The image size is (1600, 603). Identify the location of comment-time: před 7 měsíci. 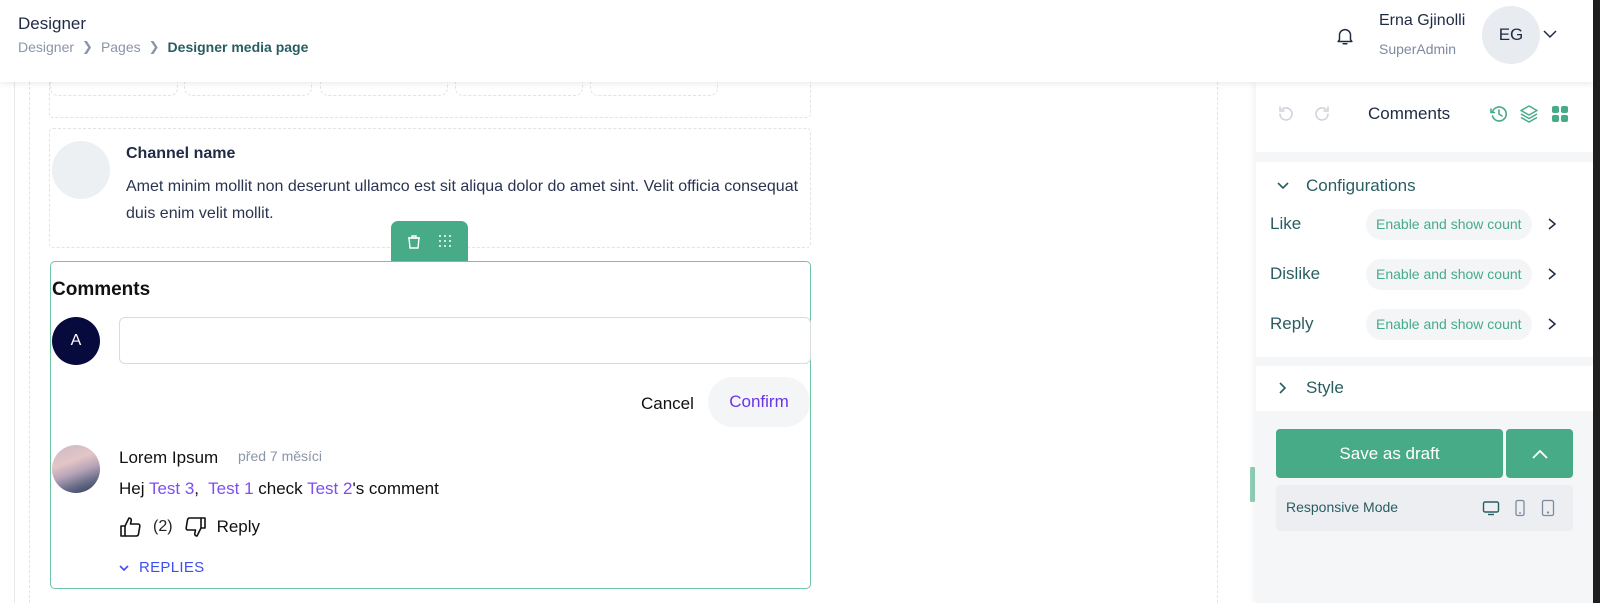
(280, 456).